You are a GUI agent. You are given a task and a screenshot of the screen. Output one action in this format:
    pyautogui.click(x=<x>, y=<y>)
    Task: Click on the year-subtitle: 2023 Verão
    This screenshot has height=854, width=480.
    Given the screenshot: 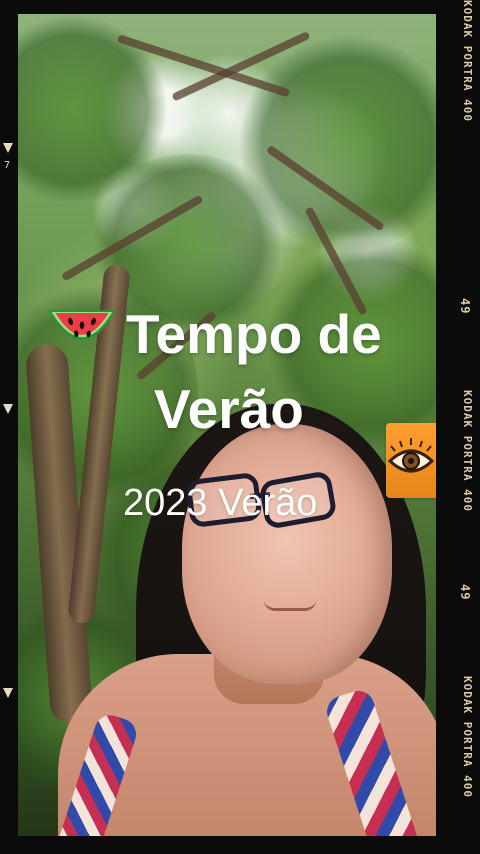 What is the action you would take?
    pyautogui.click(x=220, y=503)
    